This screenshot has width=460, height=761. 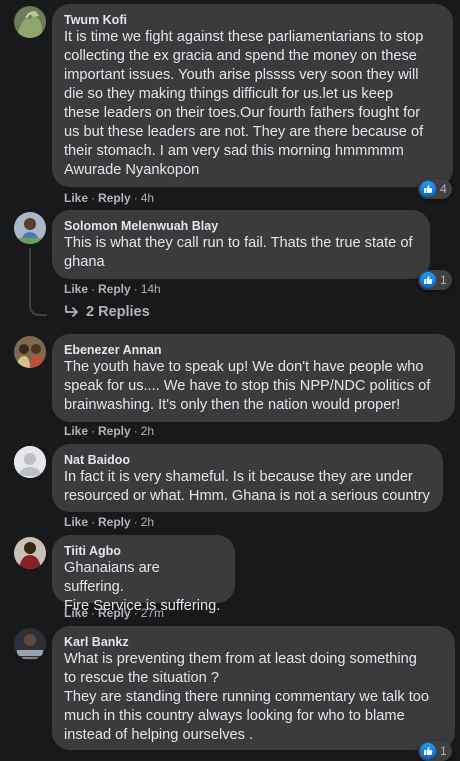 What do you see at coordinates (252, 20) in the screenshot?
I see `comment-author: Twum Kofi` at bounding box center [252, 20].